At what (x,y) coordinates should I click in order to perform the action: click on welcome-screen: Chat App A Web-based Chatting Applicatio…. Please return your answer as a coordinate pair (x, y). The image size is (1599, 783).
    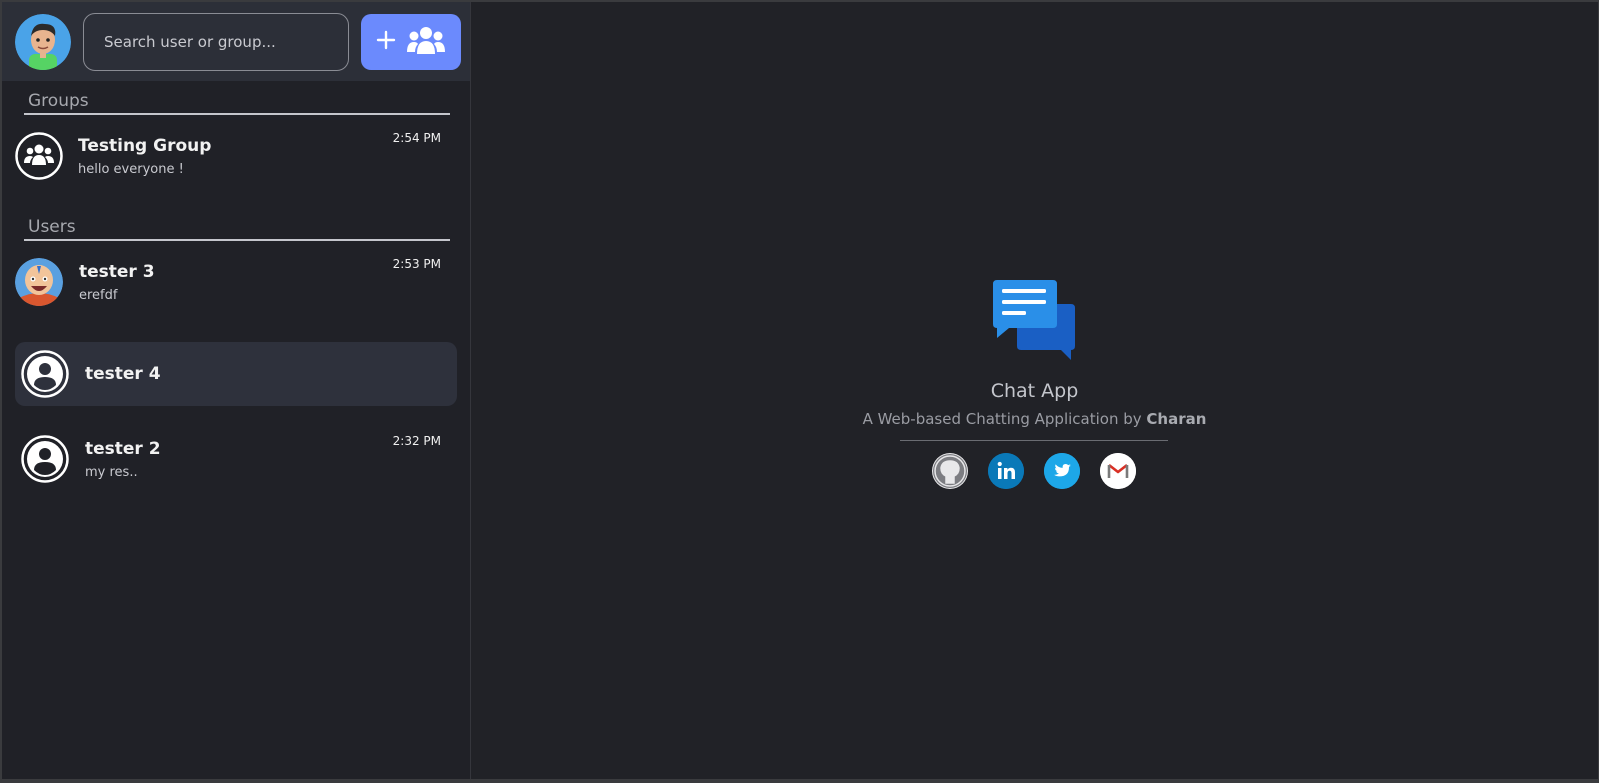
    Looking at the image, I should click on (1035, 384).